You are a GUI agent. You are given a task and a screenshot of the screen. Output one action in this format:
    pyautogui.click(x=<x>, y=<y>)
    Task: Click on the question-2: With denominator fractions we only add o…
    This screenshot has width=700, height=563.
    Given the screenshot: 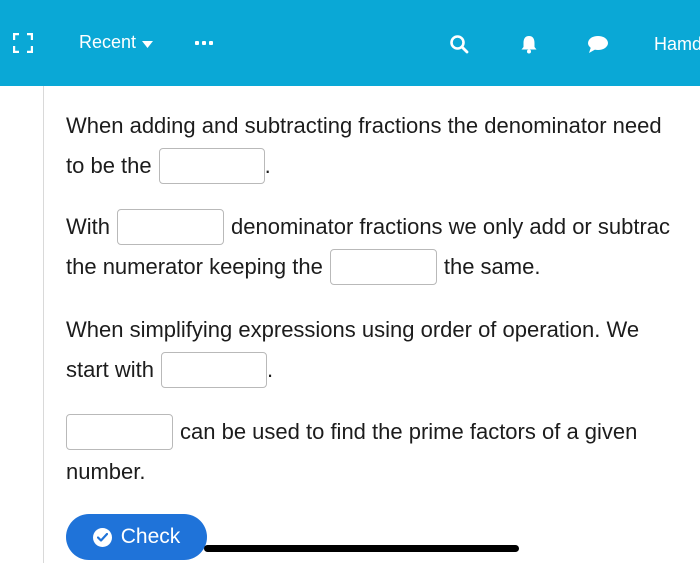 What is the action you would take?
    pyautogui.click(x=368, y=247)
    